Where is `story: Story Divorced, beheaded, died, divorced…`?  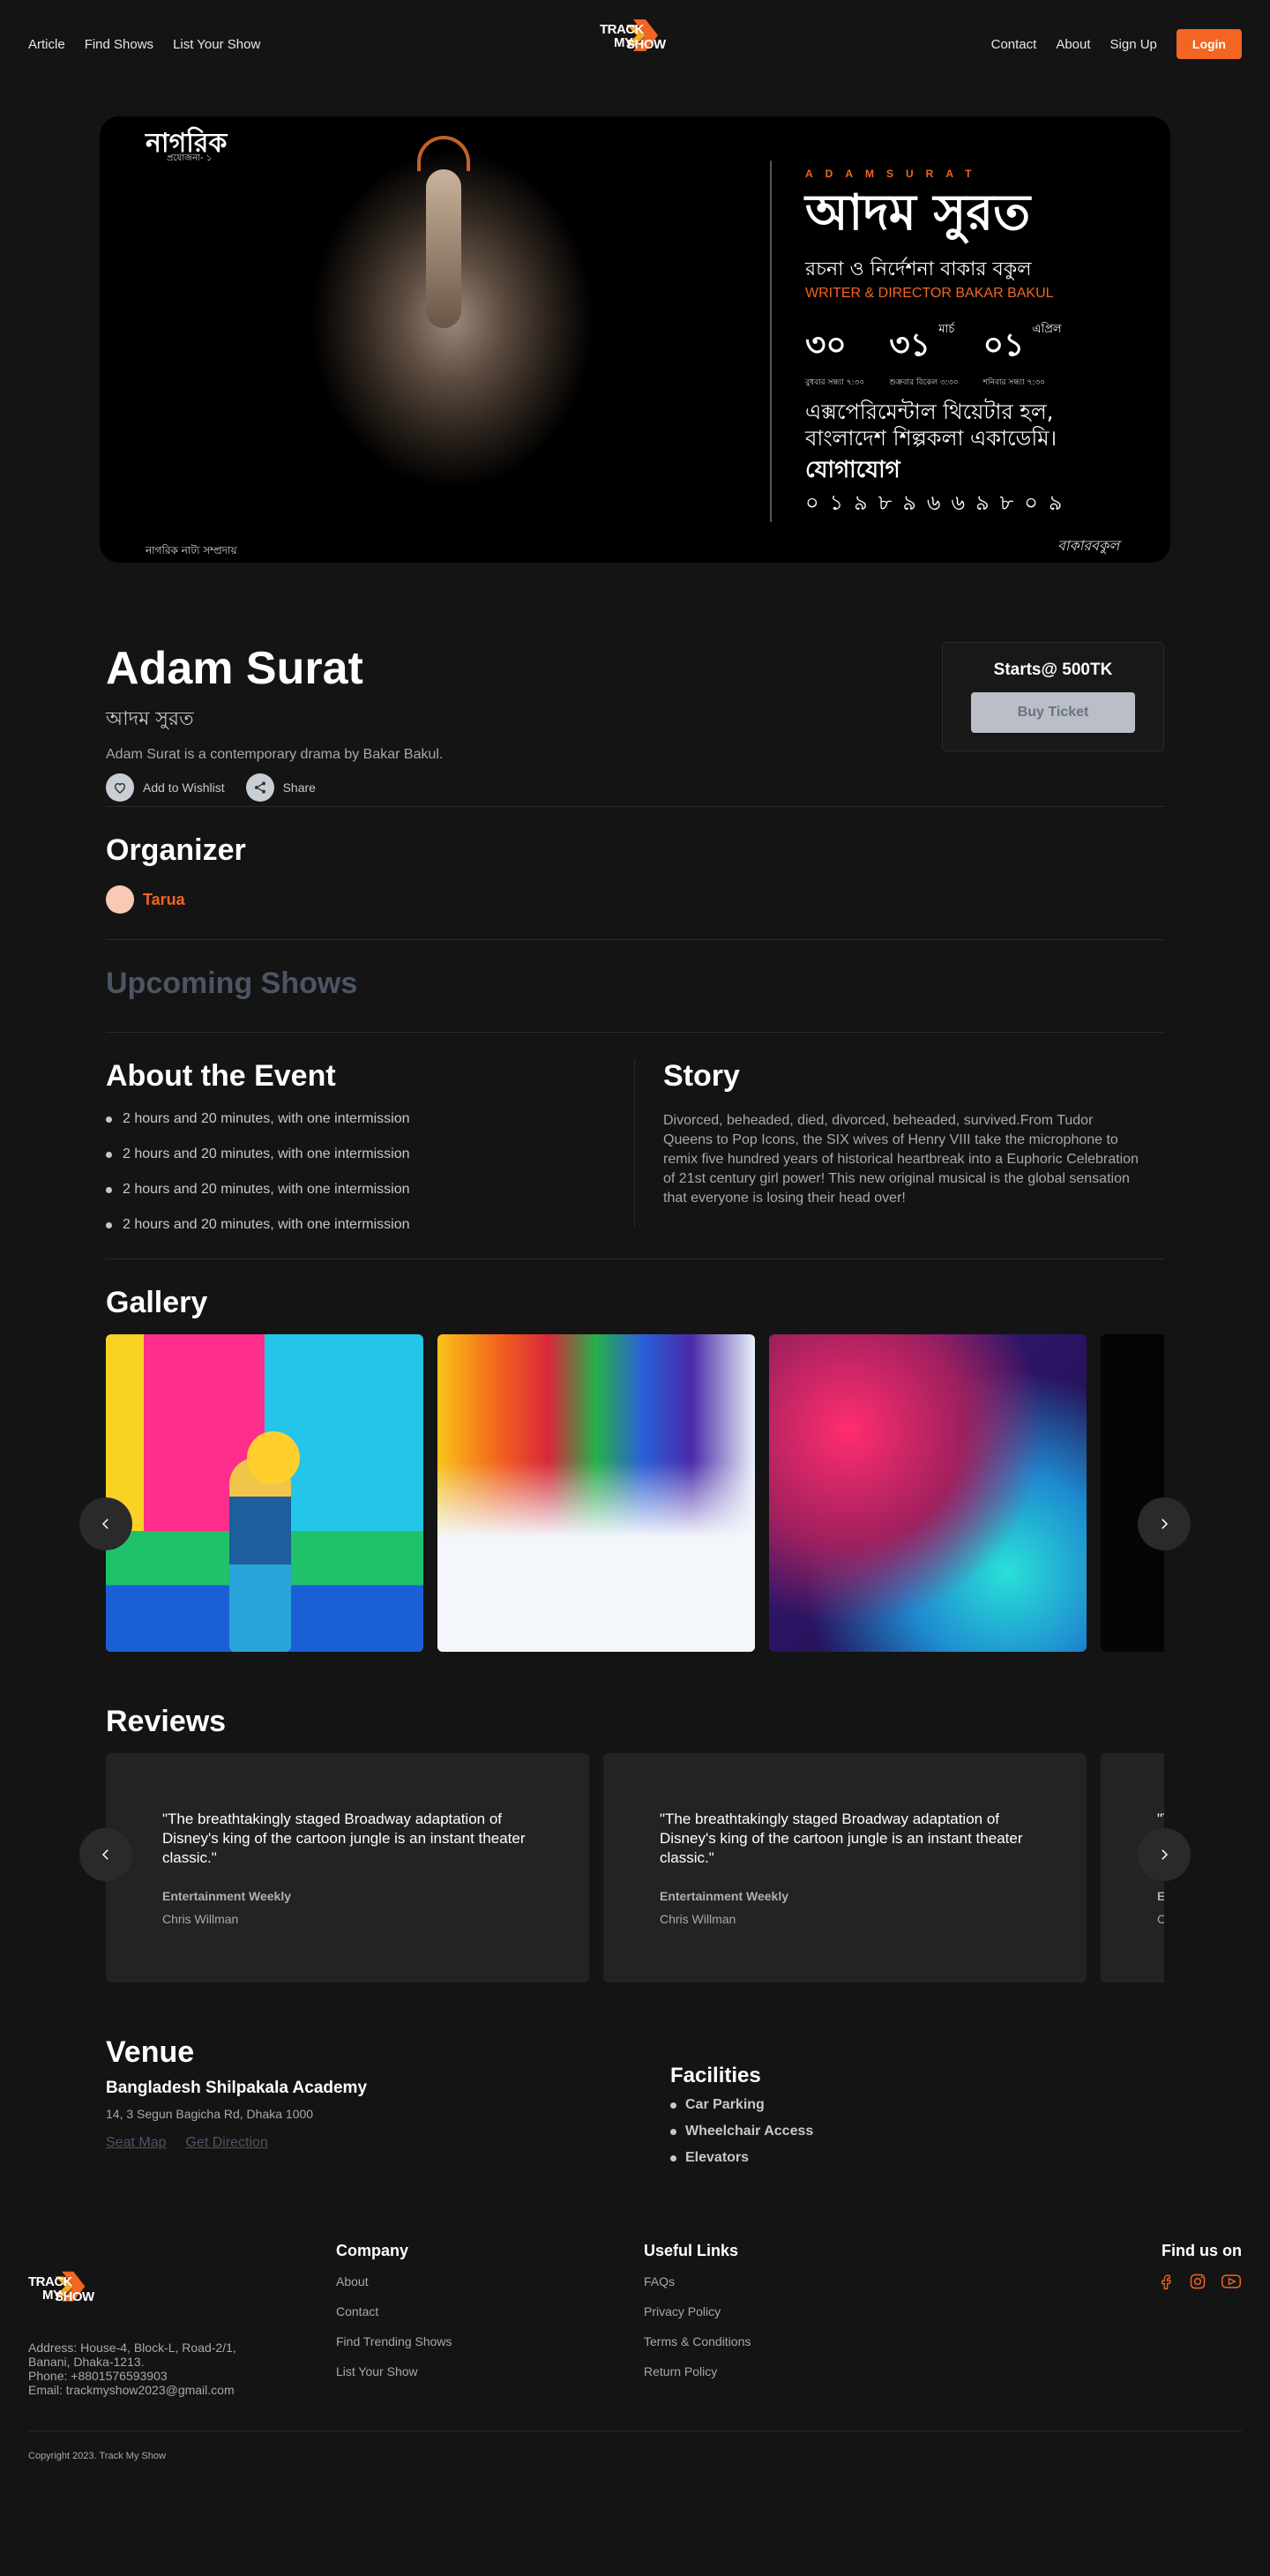
story: Story Divorced, beheaded, died, divorced… is located at coordinates (899, 1158).